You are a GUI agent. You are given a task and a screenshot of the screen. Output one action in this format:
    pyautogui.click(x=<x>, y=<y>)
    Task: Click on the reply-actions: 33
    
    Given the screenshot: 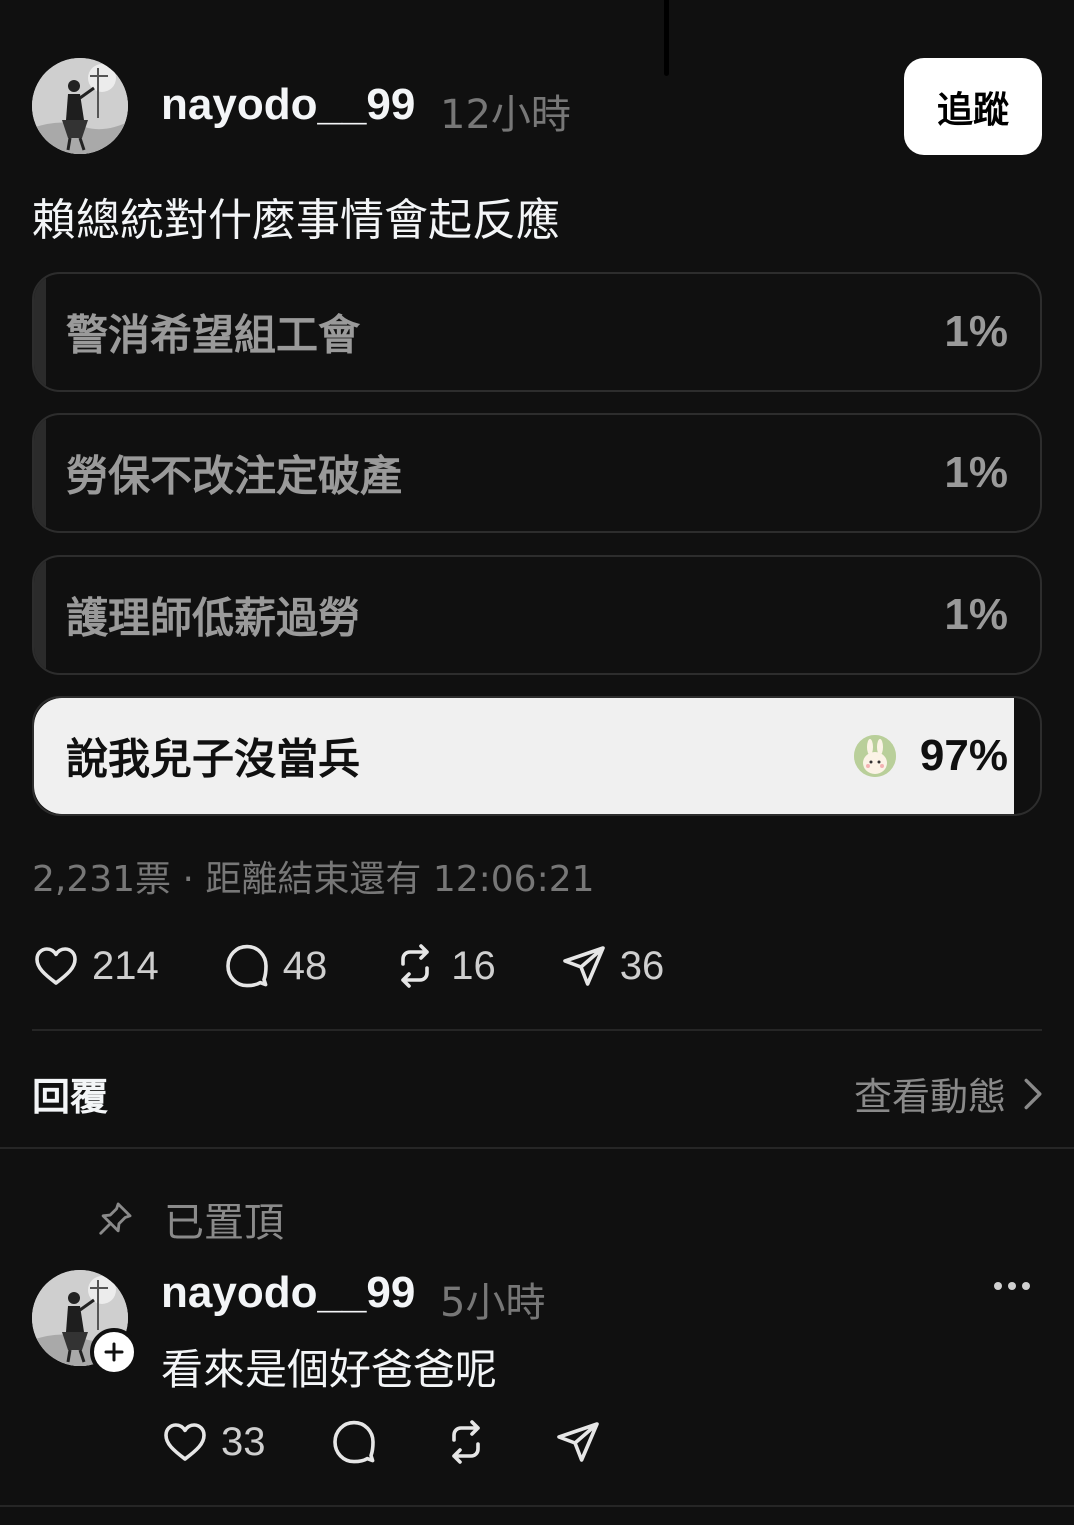 What is the action you would take?
    pyautogui.click(x=381, y=1442)
    